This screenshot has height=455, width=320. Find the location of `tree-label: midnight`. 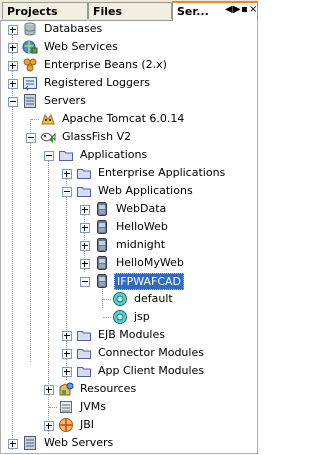

tree-label: midnight is located at coordinates (141, 244).